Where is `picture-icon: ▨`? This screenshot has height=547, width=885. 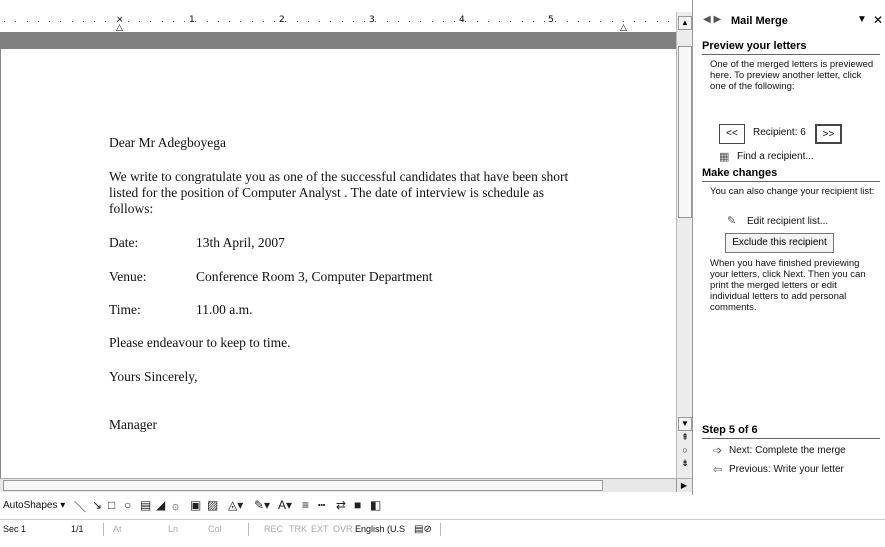 picture-icon: ▨ is located at coordinates (212, 505).